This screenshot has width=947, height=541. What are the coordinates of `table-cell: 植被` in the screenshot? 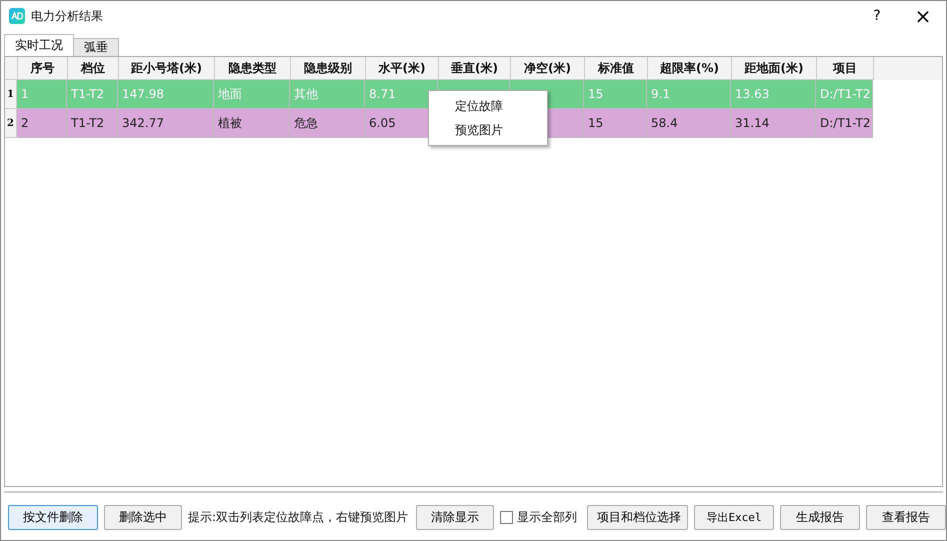 It's located at (230, 123).